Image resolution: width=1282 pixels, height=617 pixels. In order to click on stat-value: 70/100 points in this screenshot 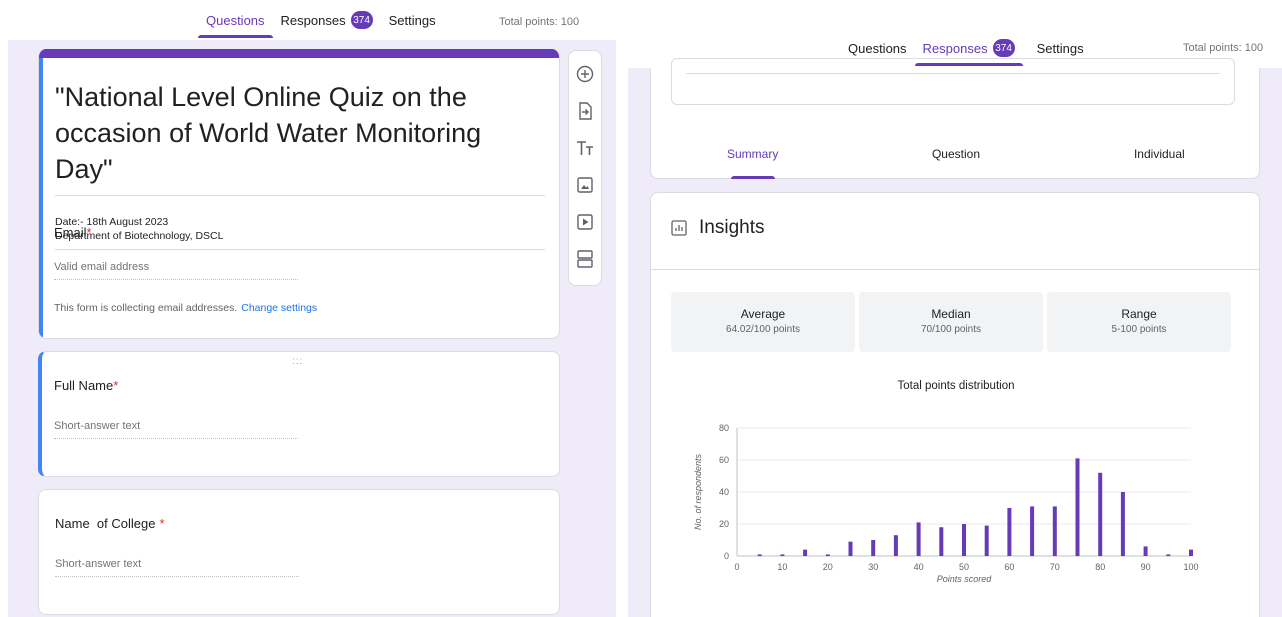, I will do `click(951, 329)`.